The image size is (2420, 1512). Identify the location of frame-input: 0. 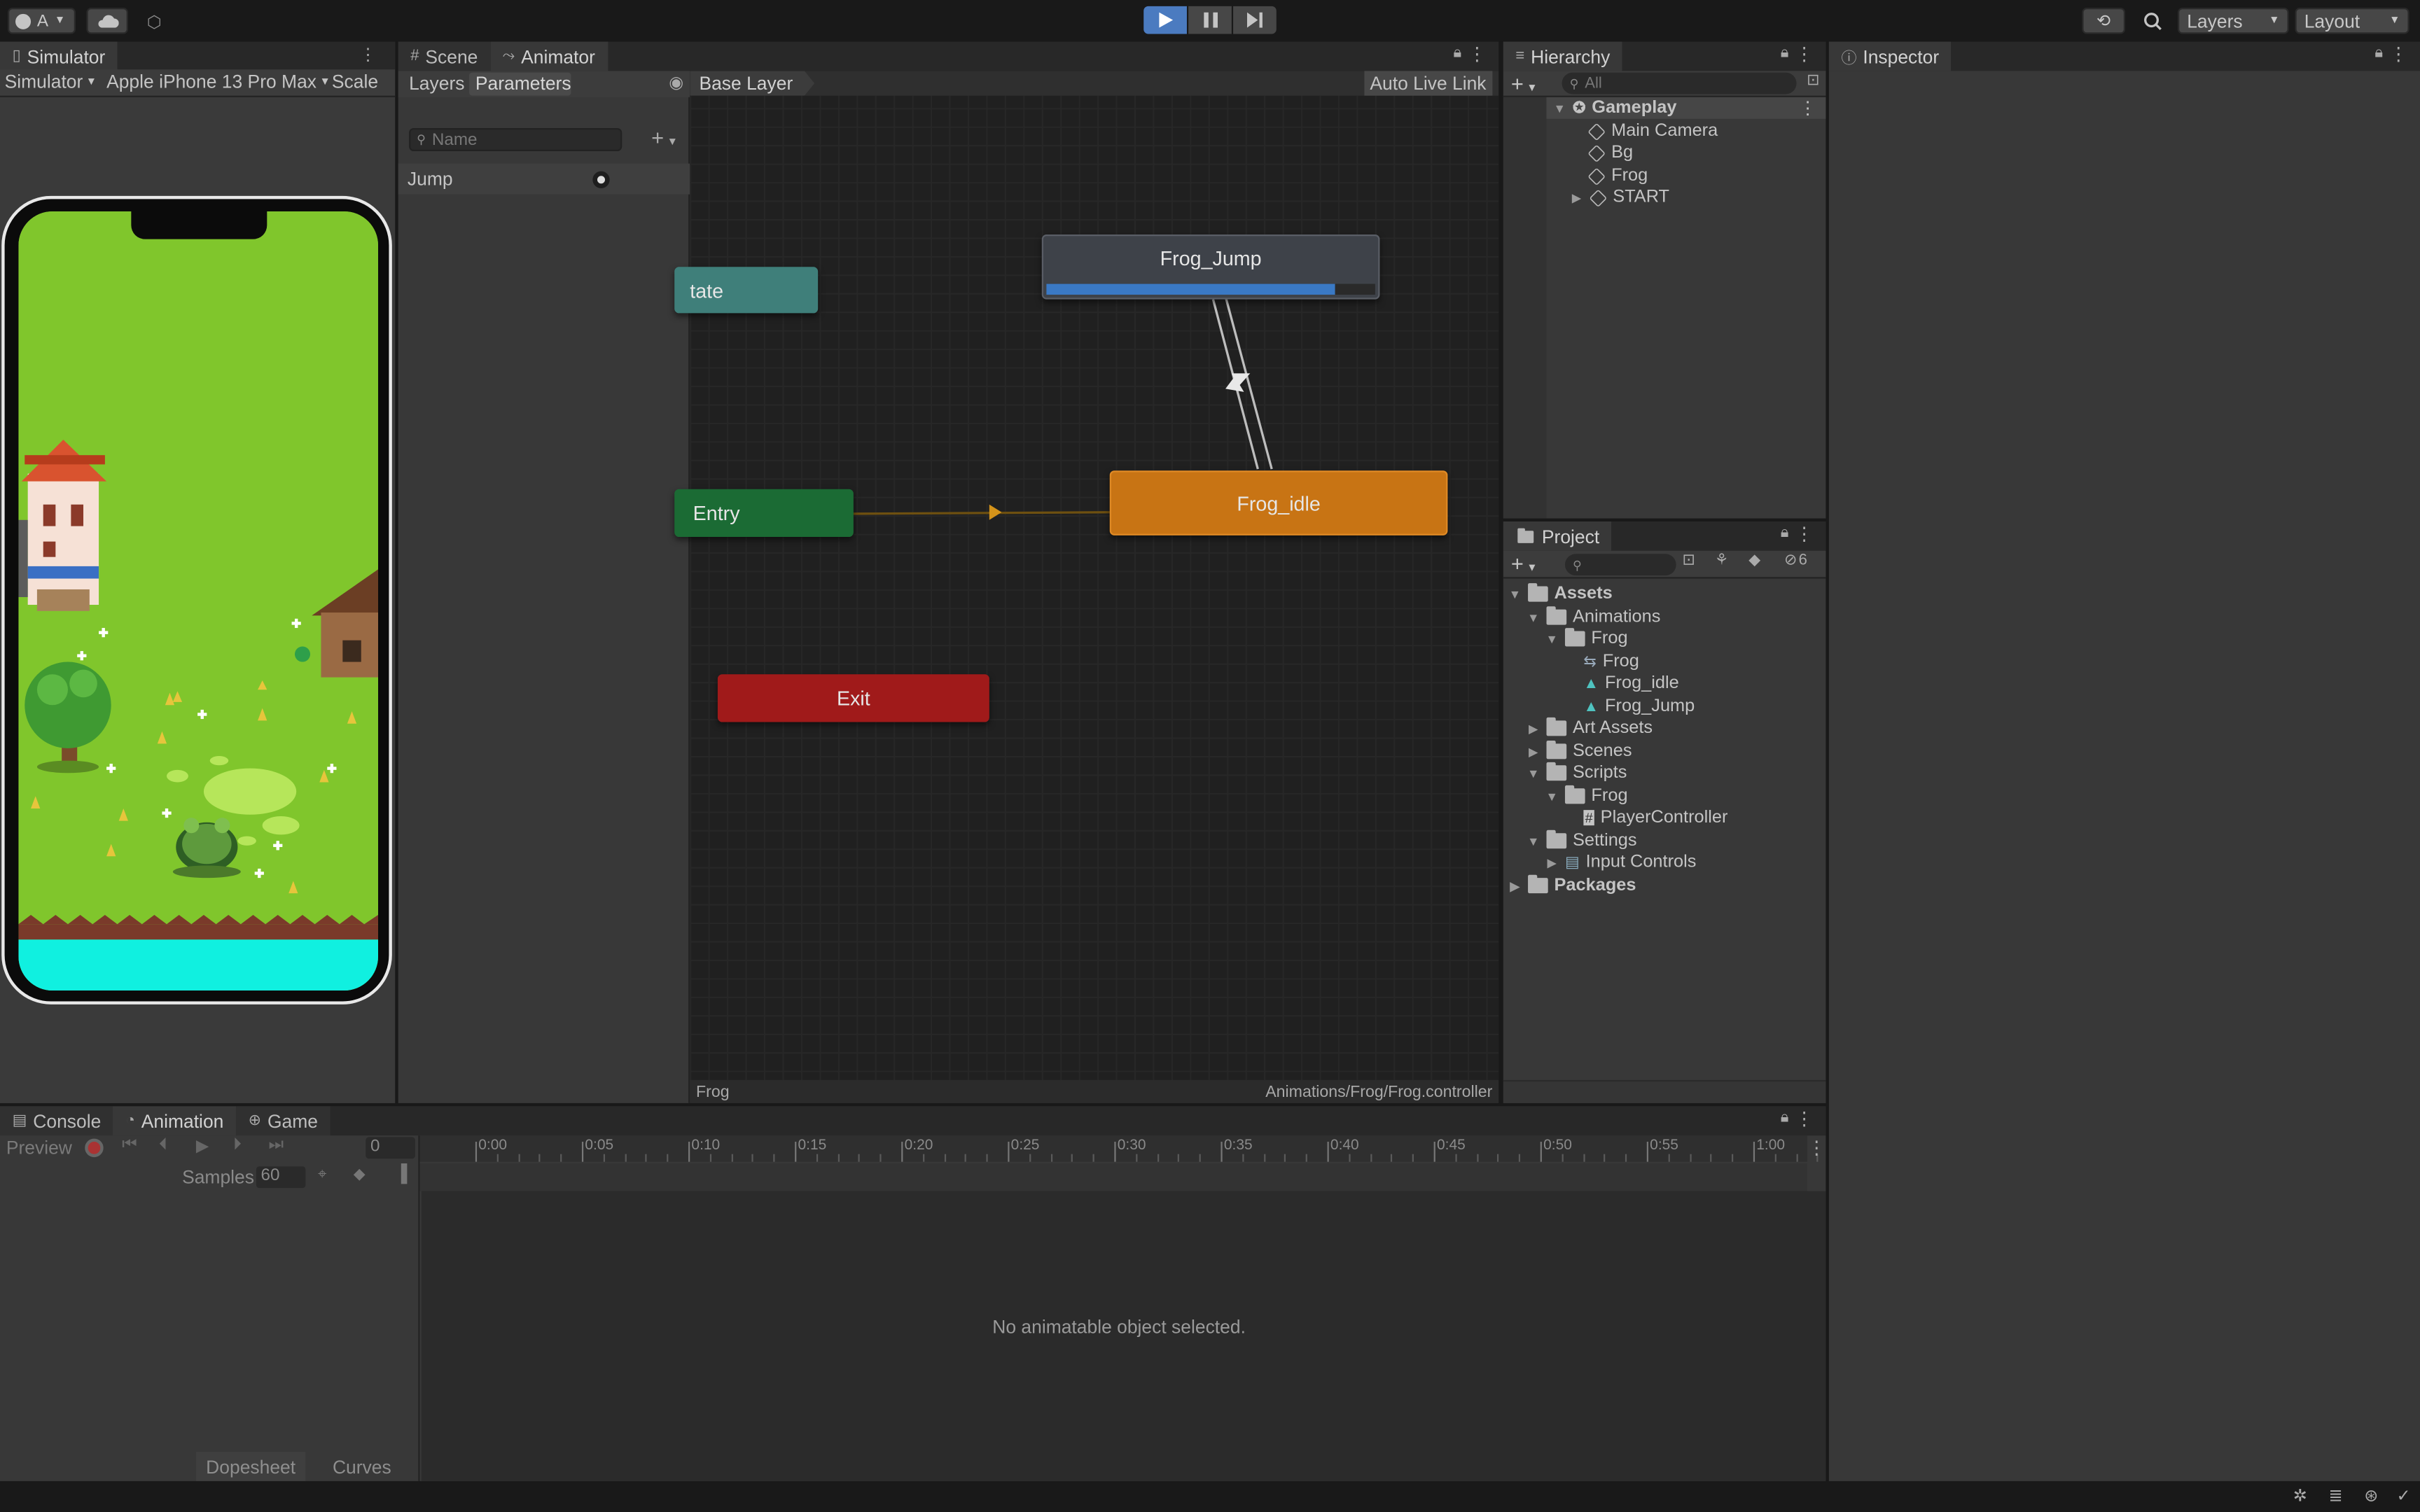
(390, 1148).